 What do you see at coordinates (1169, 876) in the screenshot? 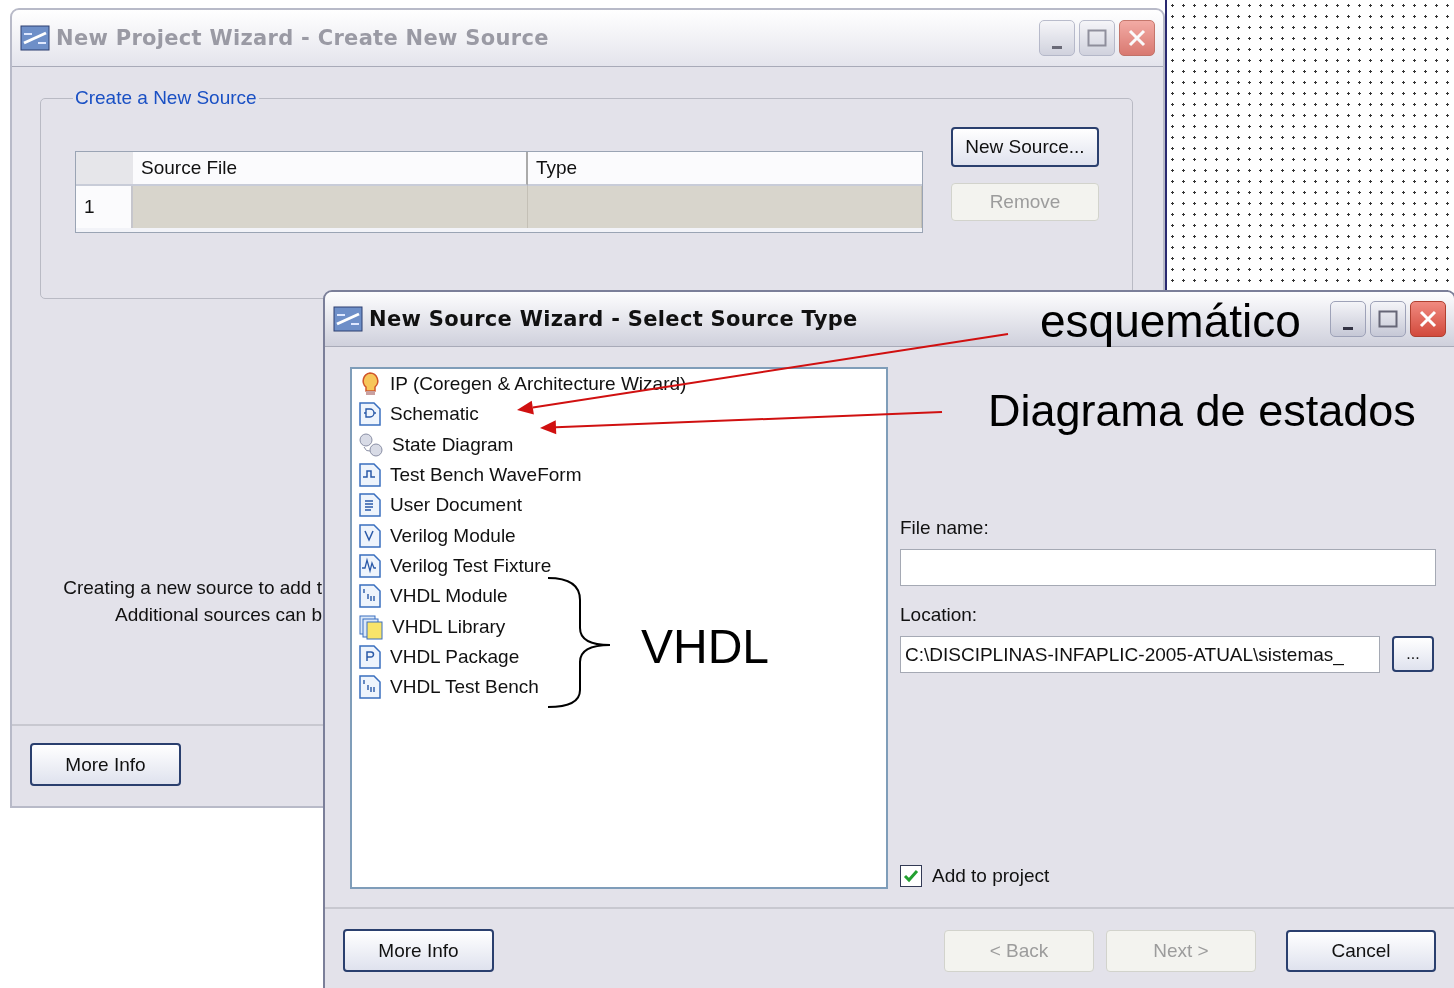
I see `add-to-project-checkbox: Add to project` at bounding box center [1169, 876].